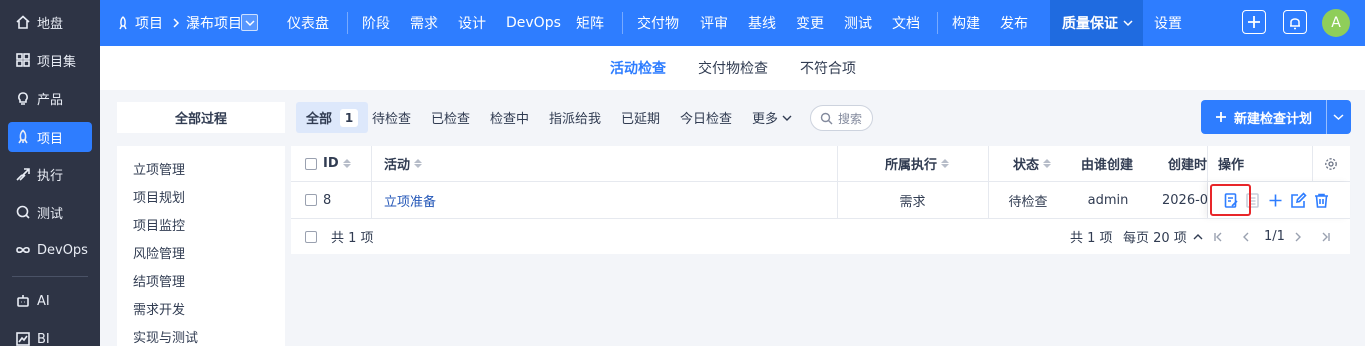 The image size is (1365, 346). What do you see at coordinates (575, 117) in the screenshot?
I see `filter-assigned-to-me: 指派给我` at bounding box center [575, 117].